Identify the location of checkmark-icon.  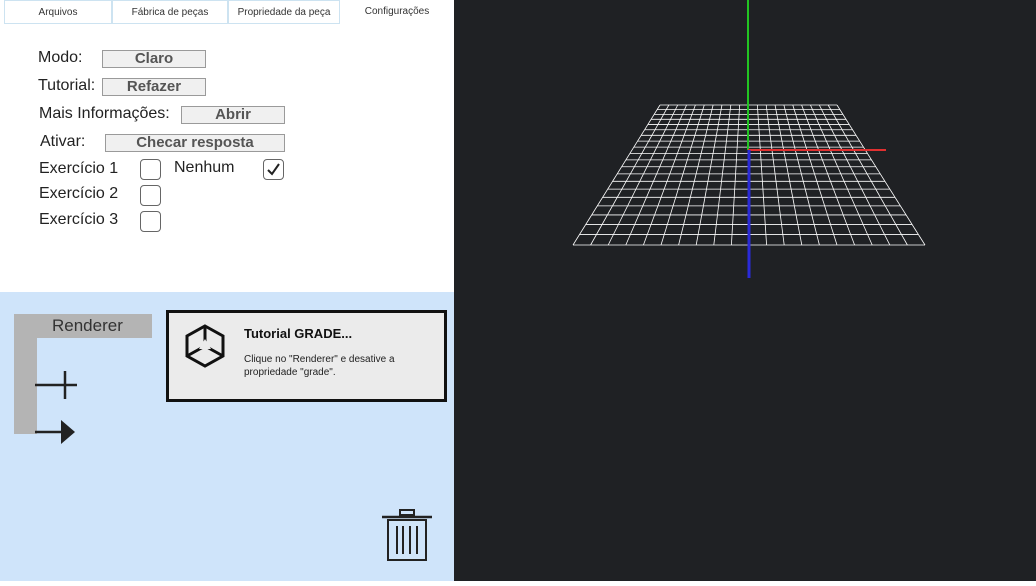
(273, 169).